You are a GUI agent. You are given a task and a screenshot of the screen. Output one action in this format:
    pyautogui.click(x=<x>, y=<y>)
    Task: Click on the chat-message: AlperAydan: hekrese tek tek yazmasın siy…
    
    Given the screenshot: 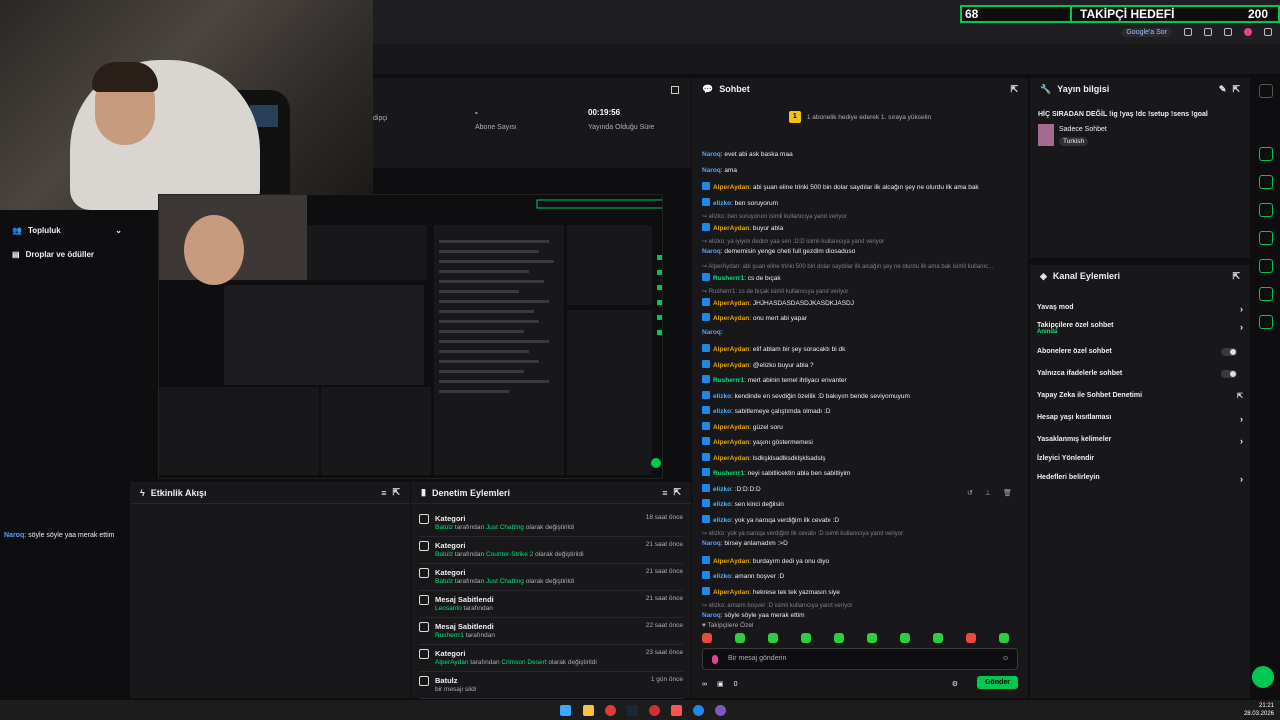 What is the action you would take?
    pyautogui.click(x=771, y=591)
    